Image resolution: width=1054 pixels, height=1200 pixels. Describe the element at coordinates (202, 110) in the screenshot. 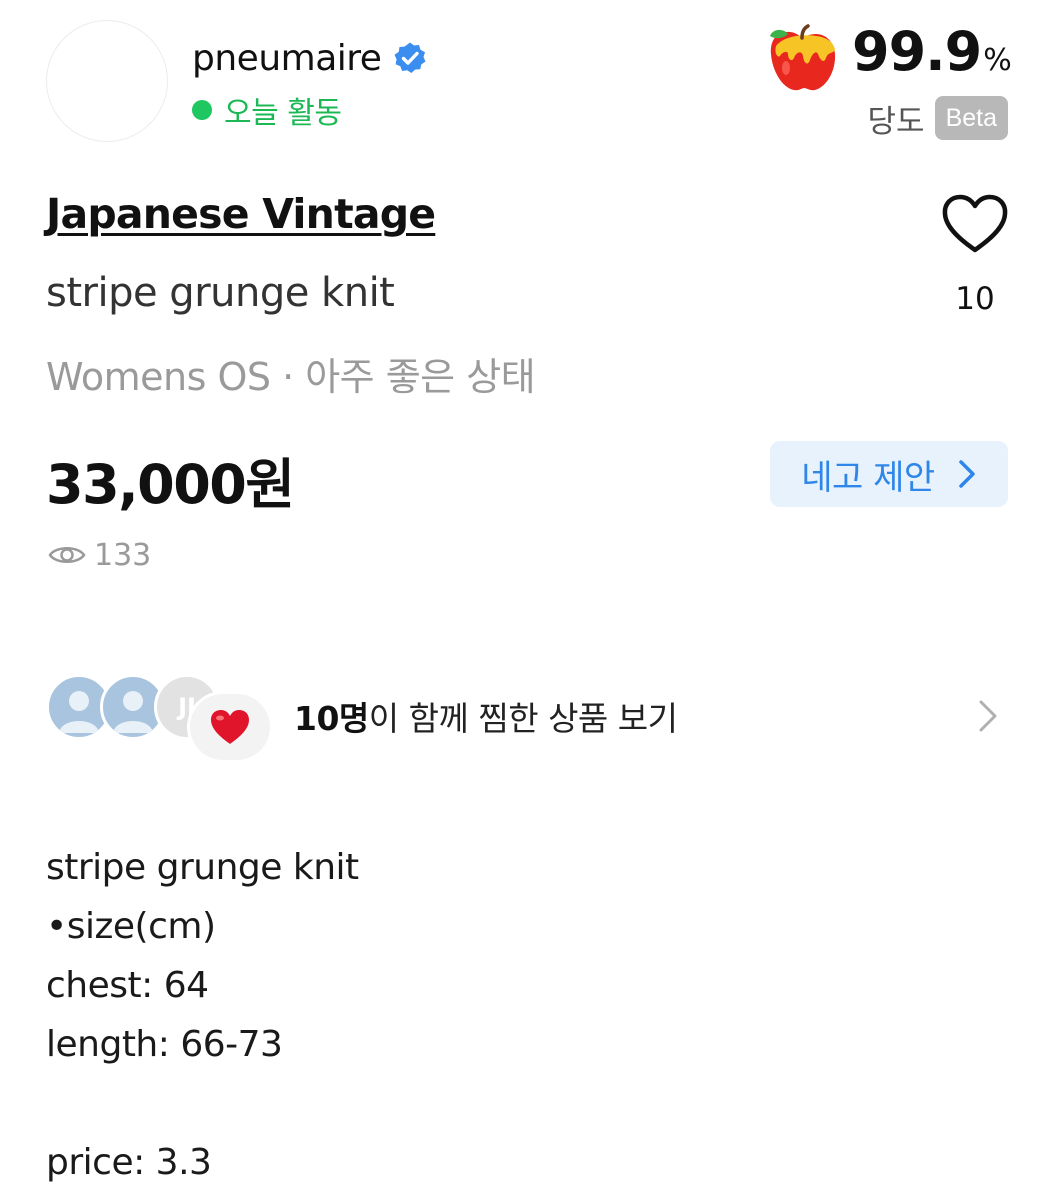

I see `online-dot-icon` at that location.